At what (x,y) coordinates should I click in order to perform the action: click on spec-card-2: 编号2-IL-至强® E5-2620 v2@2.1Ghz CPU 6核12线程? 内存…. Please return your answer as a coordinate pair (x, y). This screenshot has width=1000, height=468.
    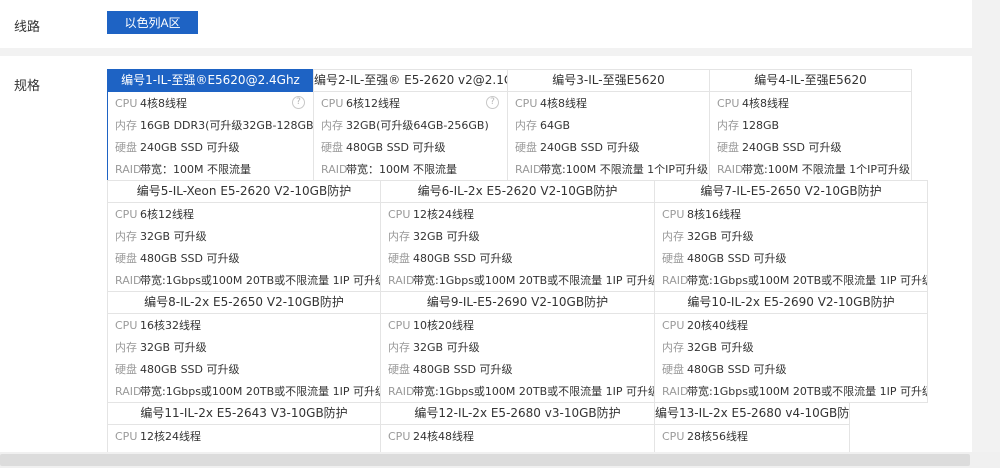
    Looking at the image, I should click on (410, 125).